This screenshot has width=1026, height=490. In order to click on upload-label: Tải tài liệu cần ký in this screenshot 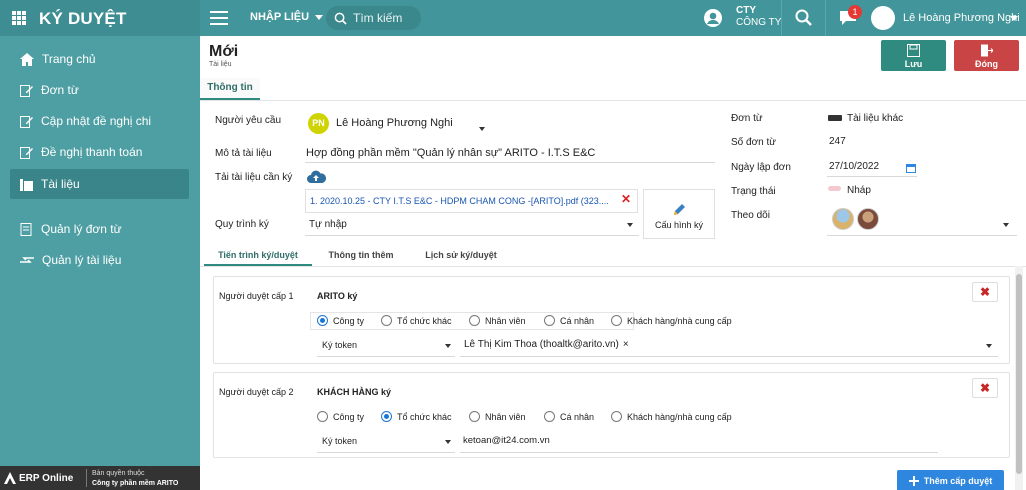, I will do `click(254, 177)`.